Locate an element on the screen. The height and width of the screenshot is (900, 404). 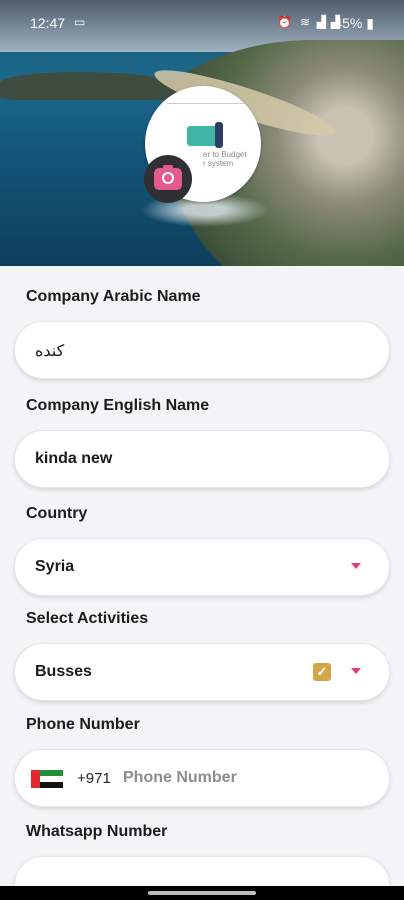
arabic-name-field: كنده is located at coordinates (202, 350).